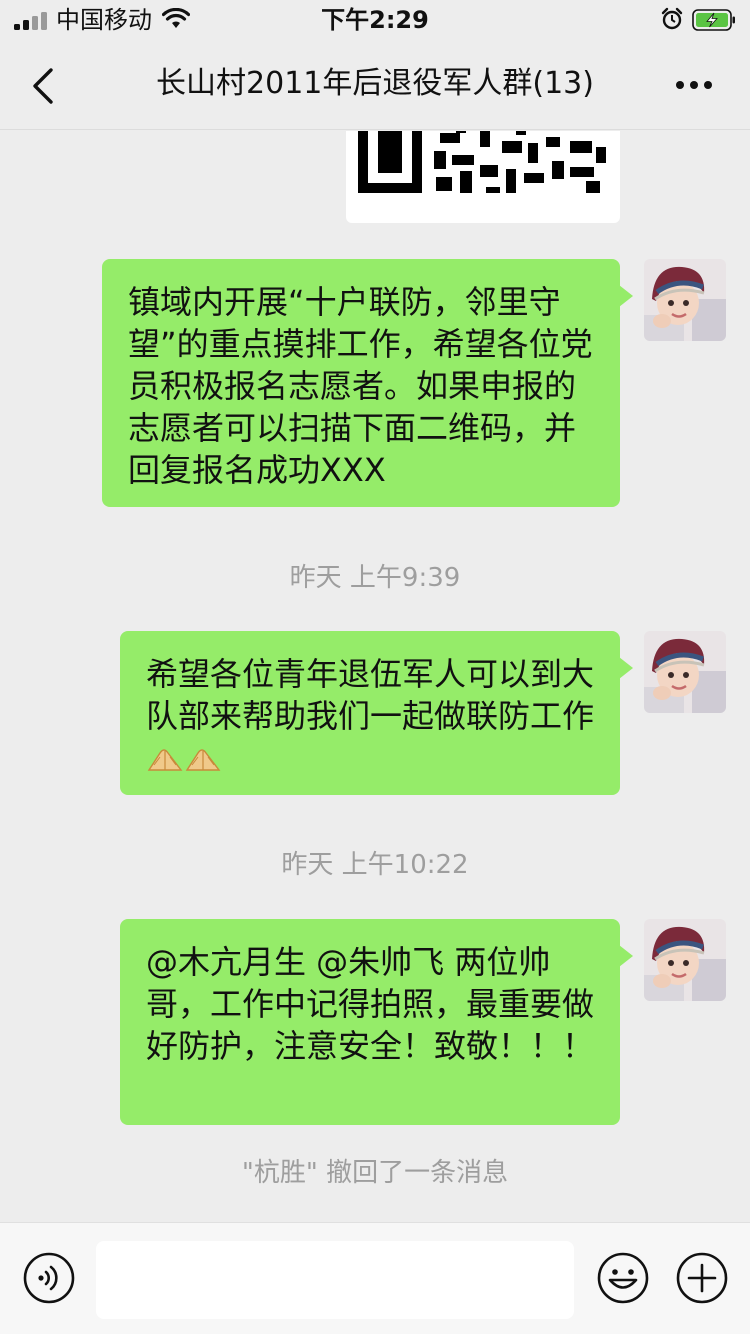 This screenshot has width=750, height=1334. Describe the element at coordinates (375, 1173) in the screenshot. I see `recall-notice: "杭胜" 撤回了一条消息` at that location.